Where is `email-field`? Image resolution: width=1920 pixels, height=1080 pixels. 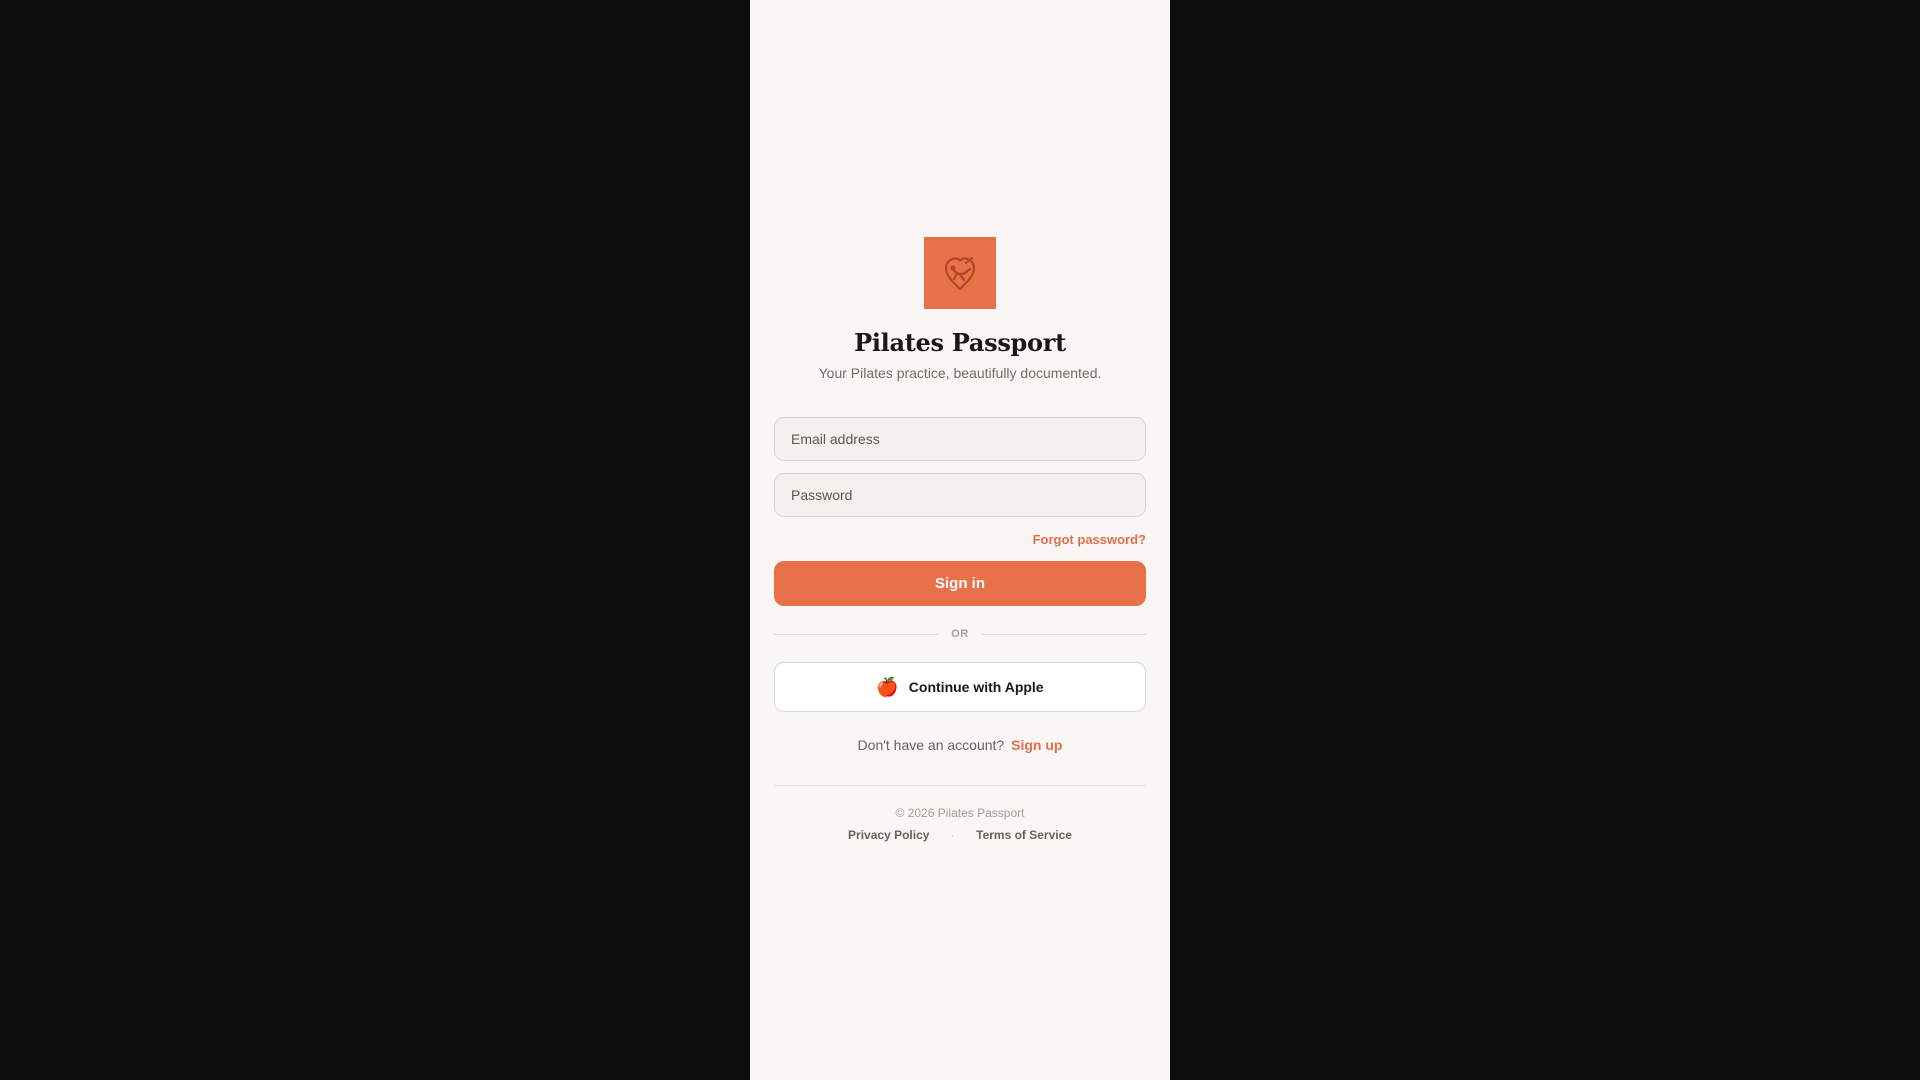
email-field is located at coordinates (960, 439).